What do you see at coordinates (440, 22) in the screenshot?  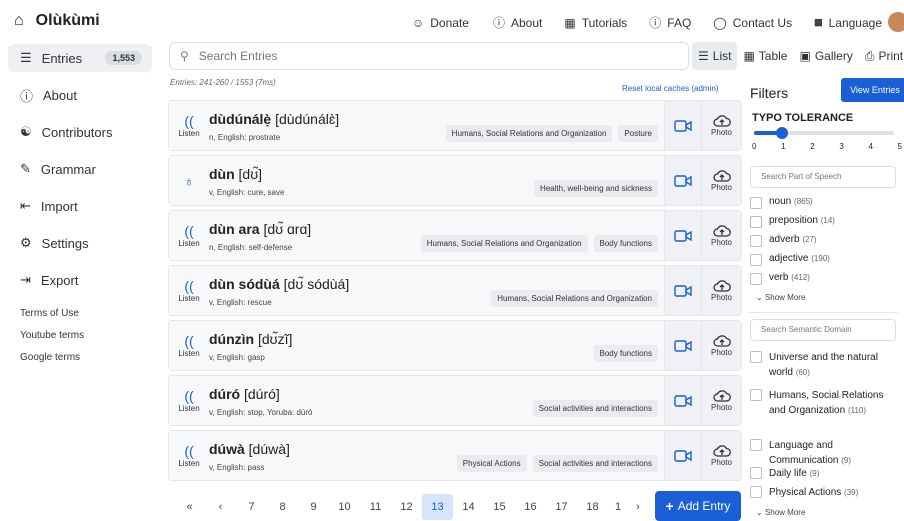 I see `nav-donate: ☺ Donate` at bounding box center [440, 22].